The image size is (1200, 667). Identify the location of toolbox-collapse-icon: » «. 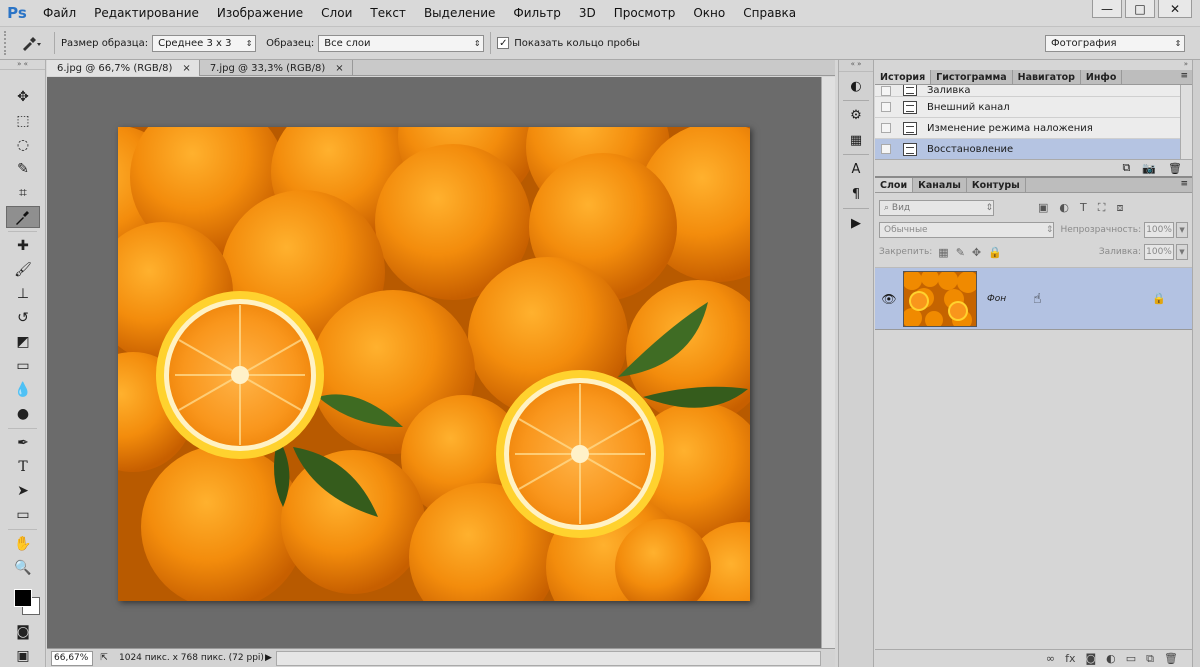
(22, 65).